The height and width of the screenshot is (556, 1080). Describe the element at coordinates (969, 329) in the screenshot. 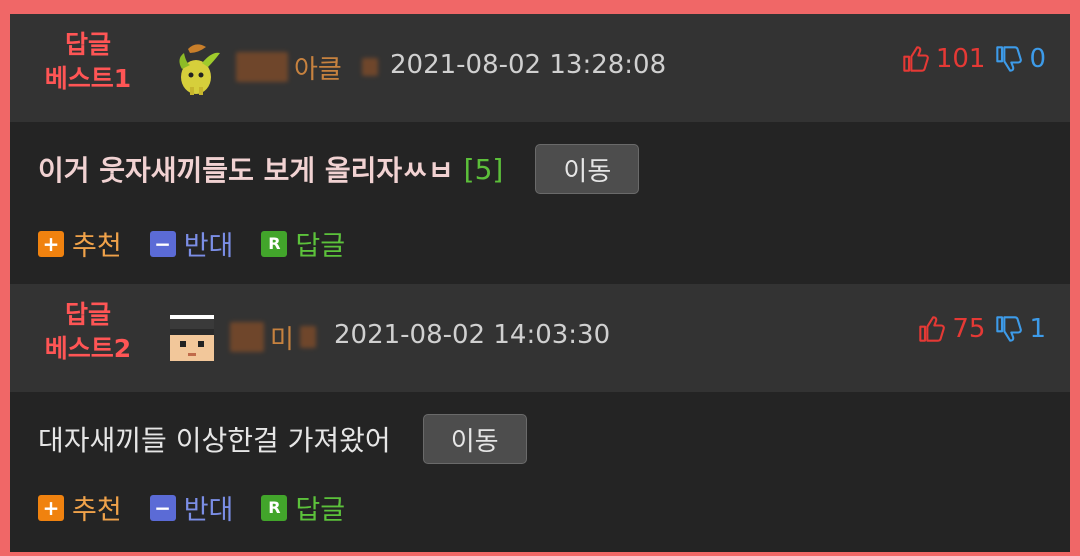

I see `up-count: 75` at that location.